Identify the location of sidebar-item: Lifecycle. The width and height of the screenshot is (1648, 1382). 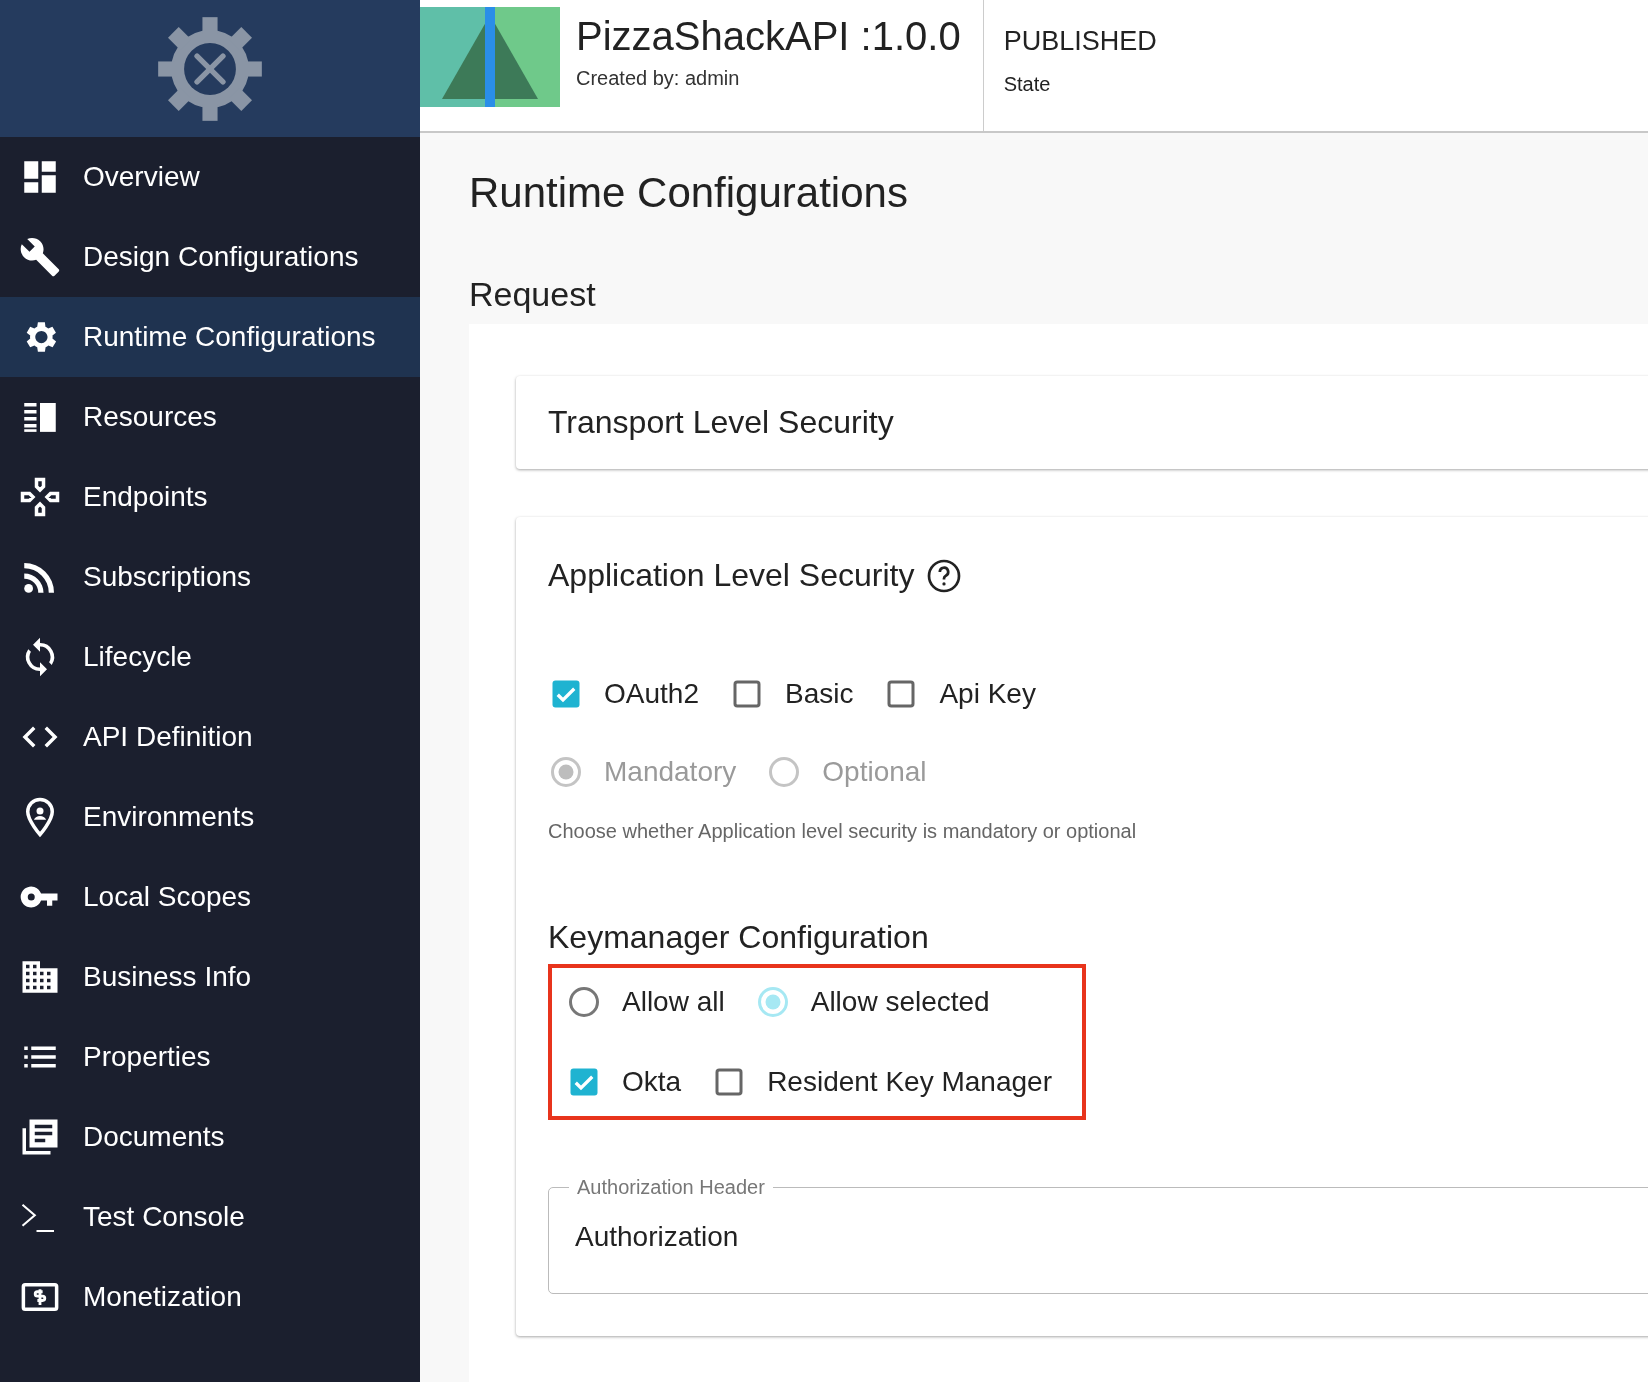
(210, 657).